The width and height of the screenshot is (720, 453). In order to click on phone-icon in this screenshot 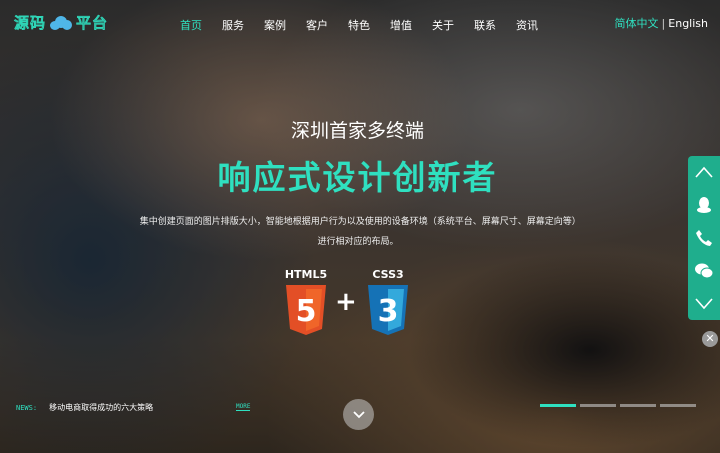, I will do `click(704, 238)`.